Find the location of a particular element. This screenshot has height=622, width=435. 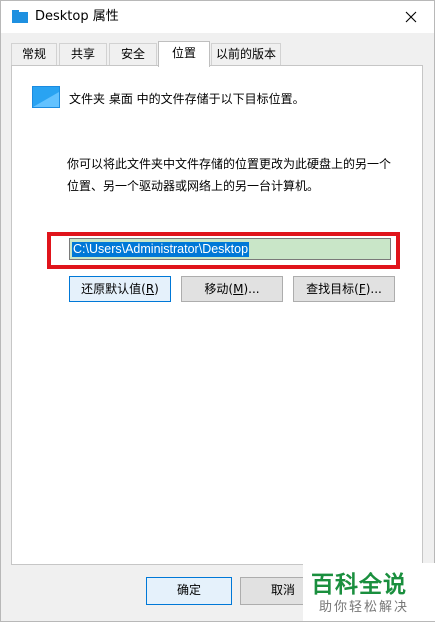

tab-label: 共享 is located at coordinates (82, 54).